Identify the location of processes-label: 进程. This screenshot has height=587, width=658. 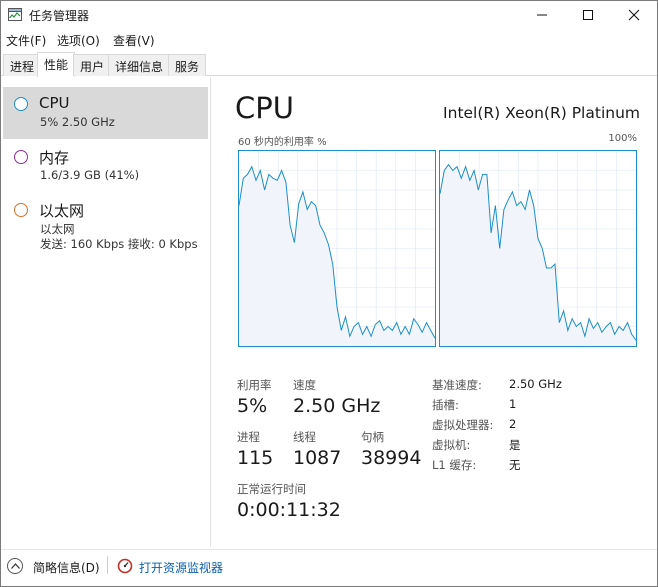
(248, 437).